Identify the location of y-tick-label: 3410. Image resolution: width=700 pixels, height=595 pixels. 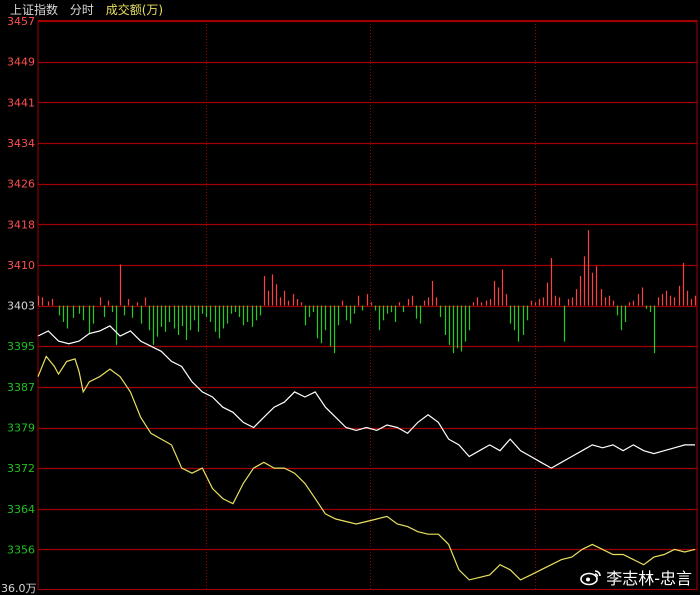
(21, 265).